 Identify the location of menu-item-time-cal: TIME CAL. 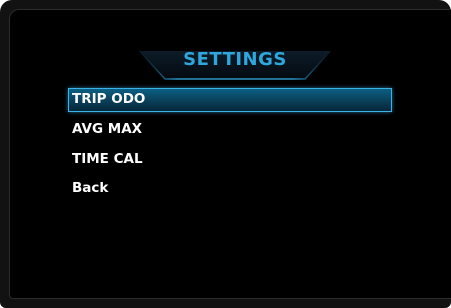
(230, 160).